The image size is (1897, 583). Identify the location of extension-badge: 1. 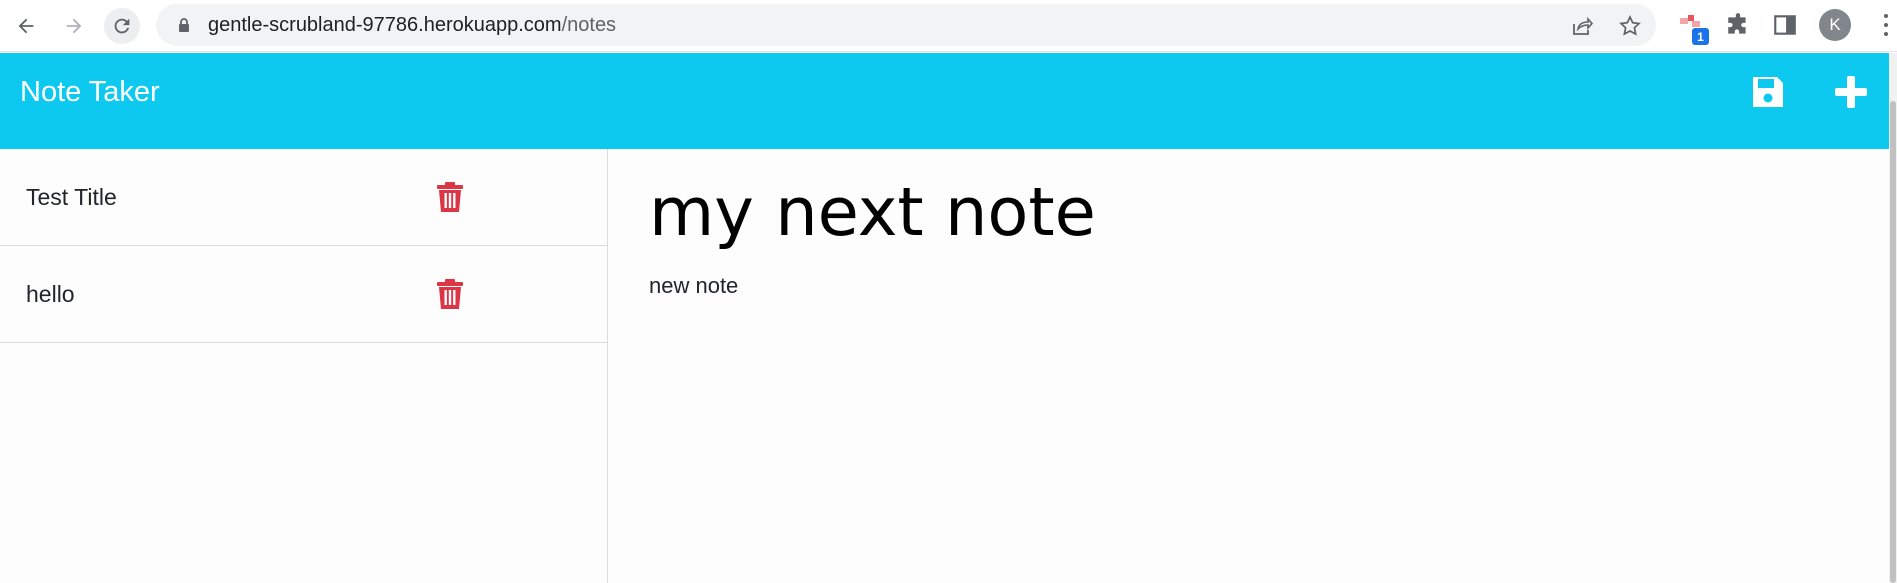
(1700, 36).